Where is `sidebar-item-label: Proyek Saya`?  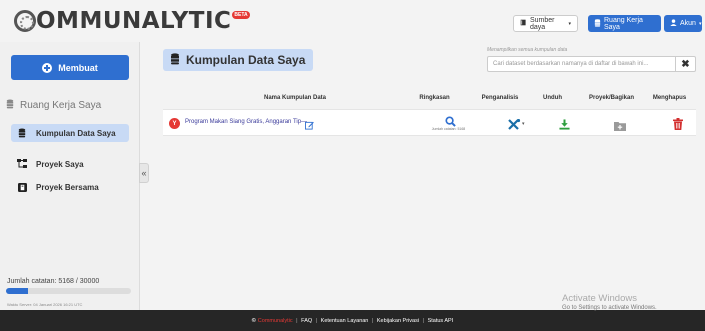
sidebar-item-label: Proyek Saya is located at coordinates (60, 164).